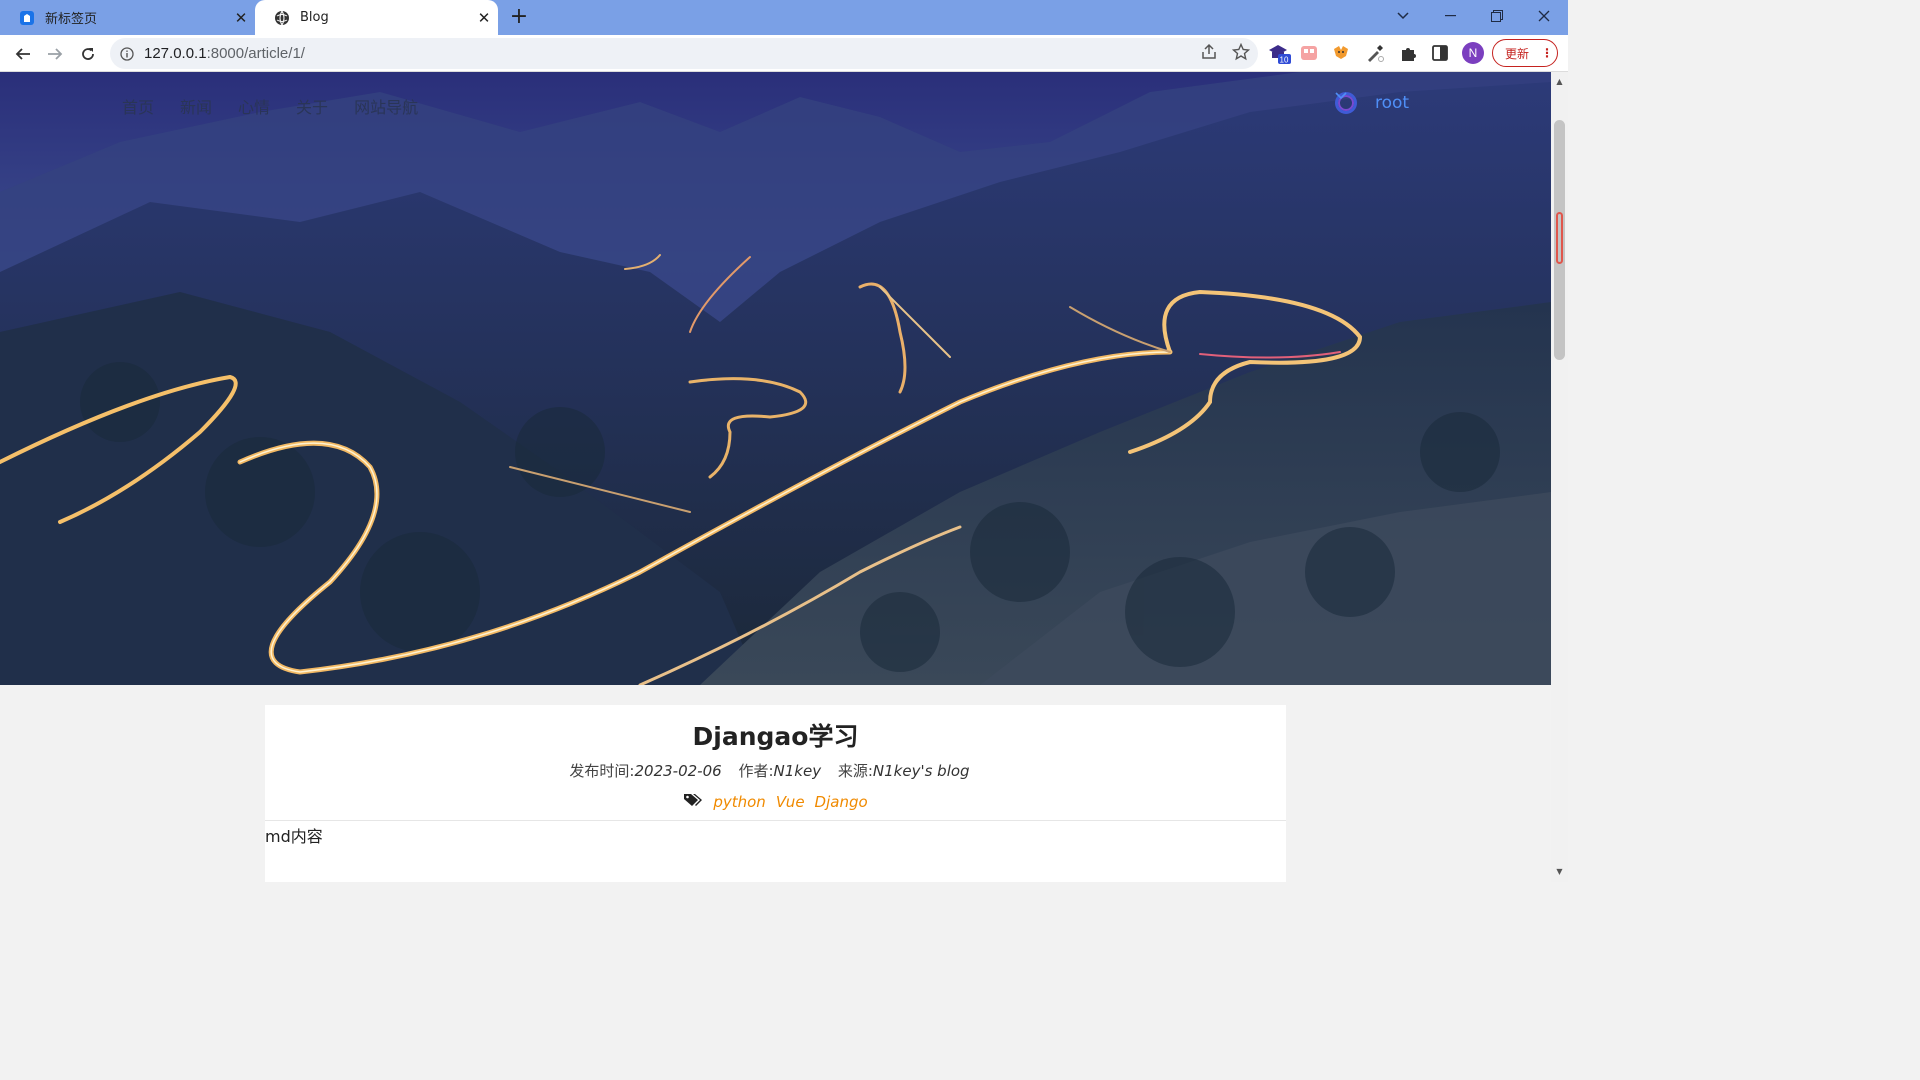 This screenshot has width=1920, height=1080. What do you see at coordinates (1544, 16) in the screenshot?
I see `close-window-icon` at bounding box center [1544, 16].